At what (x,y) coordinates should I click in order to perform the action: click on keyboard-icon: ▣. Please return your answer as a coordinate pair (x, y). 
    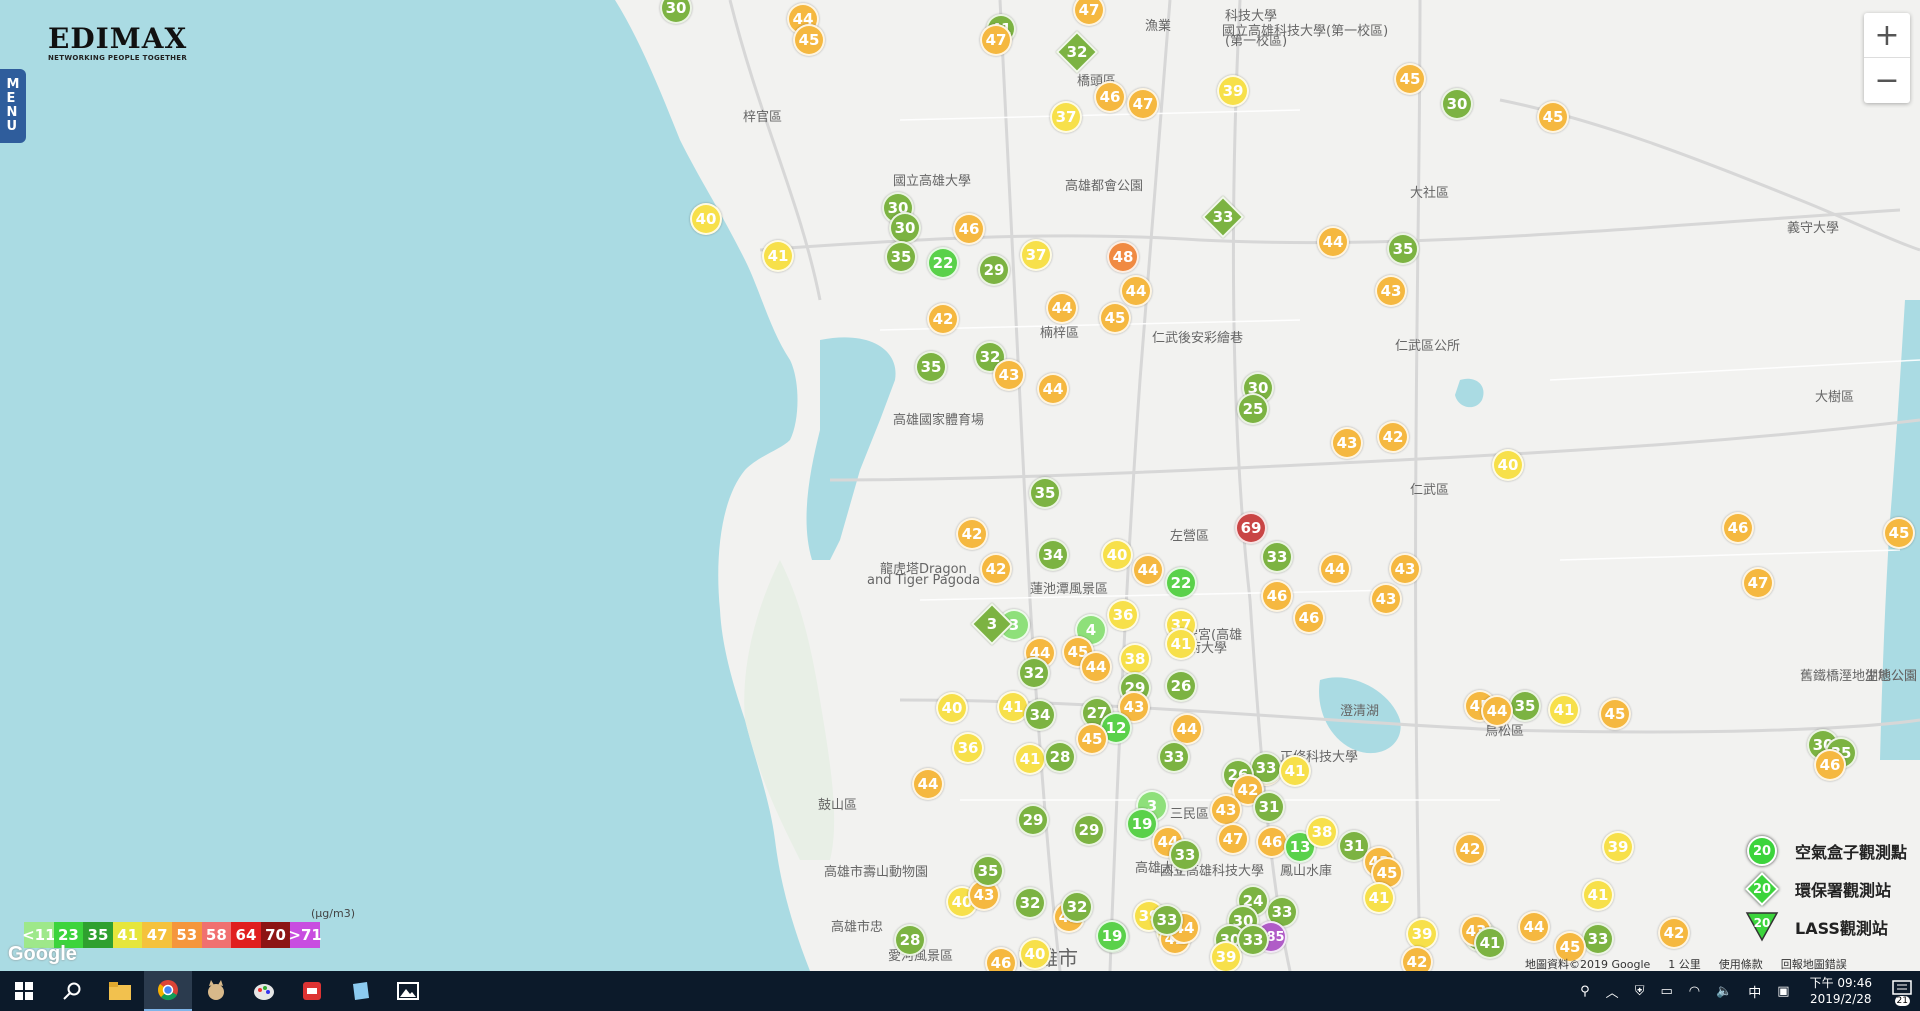
    Looking at the image, I should click on (1783, 991).